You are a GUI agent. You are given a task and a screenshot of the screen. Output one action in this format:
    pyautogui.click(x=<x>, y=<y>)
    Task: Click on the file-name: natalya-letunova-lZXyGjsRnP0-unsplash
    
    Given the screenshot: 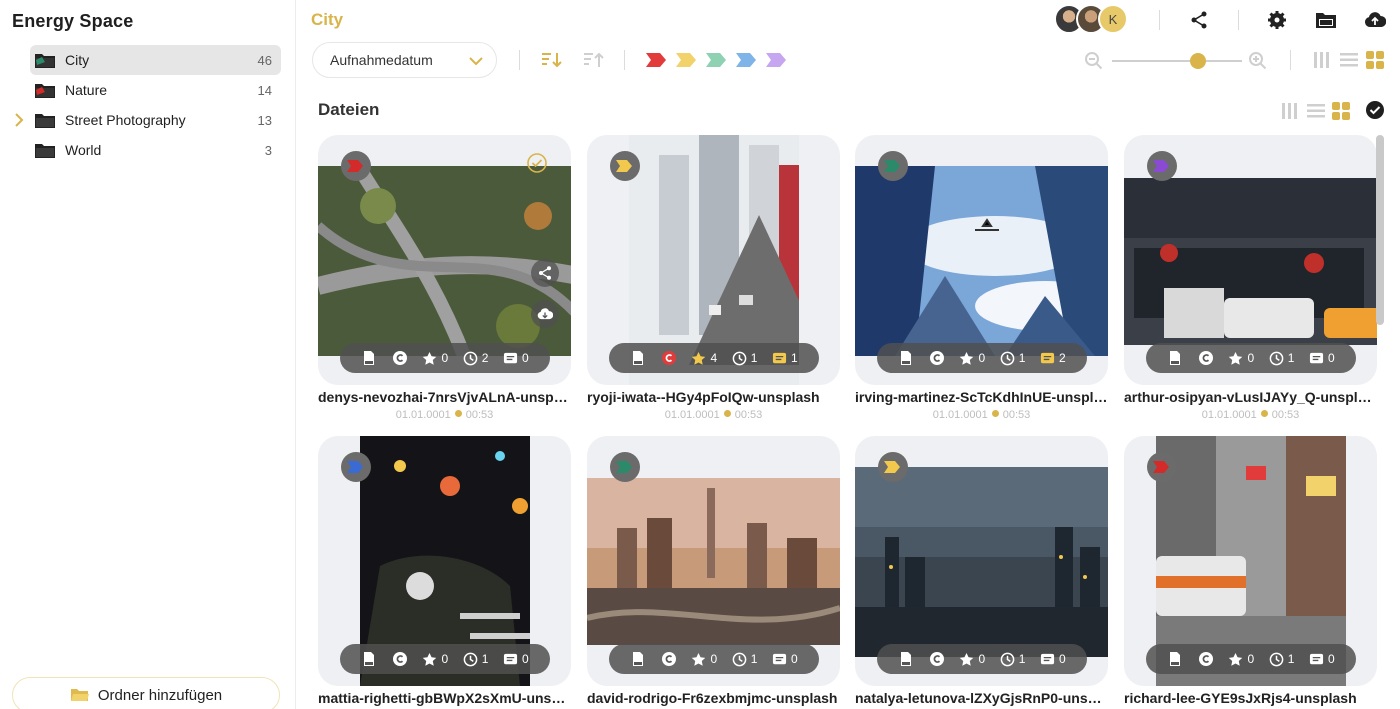 What is the action you would take?
    pyautogui.click(x=981, y=698)
    